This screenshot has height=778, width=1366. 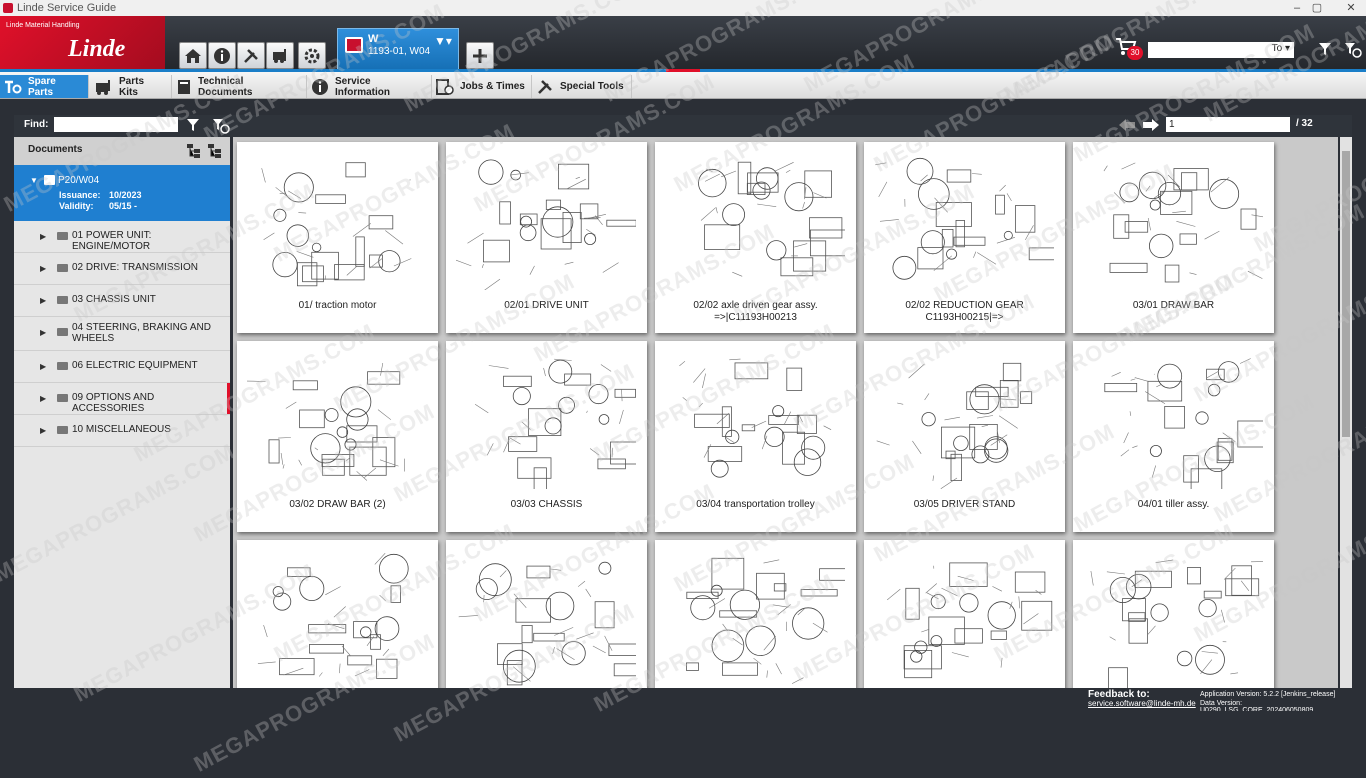 I want to click on vehicle-tab: W 1193-01, W04 ▼▾, so click(x=398, y=49).